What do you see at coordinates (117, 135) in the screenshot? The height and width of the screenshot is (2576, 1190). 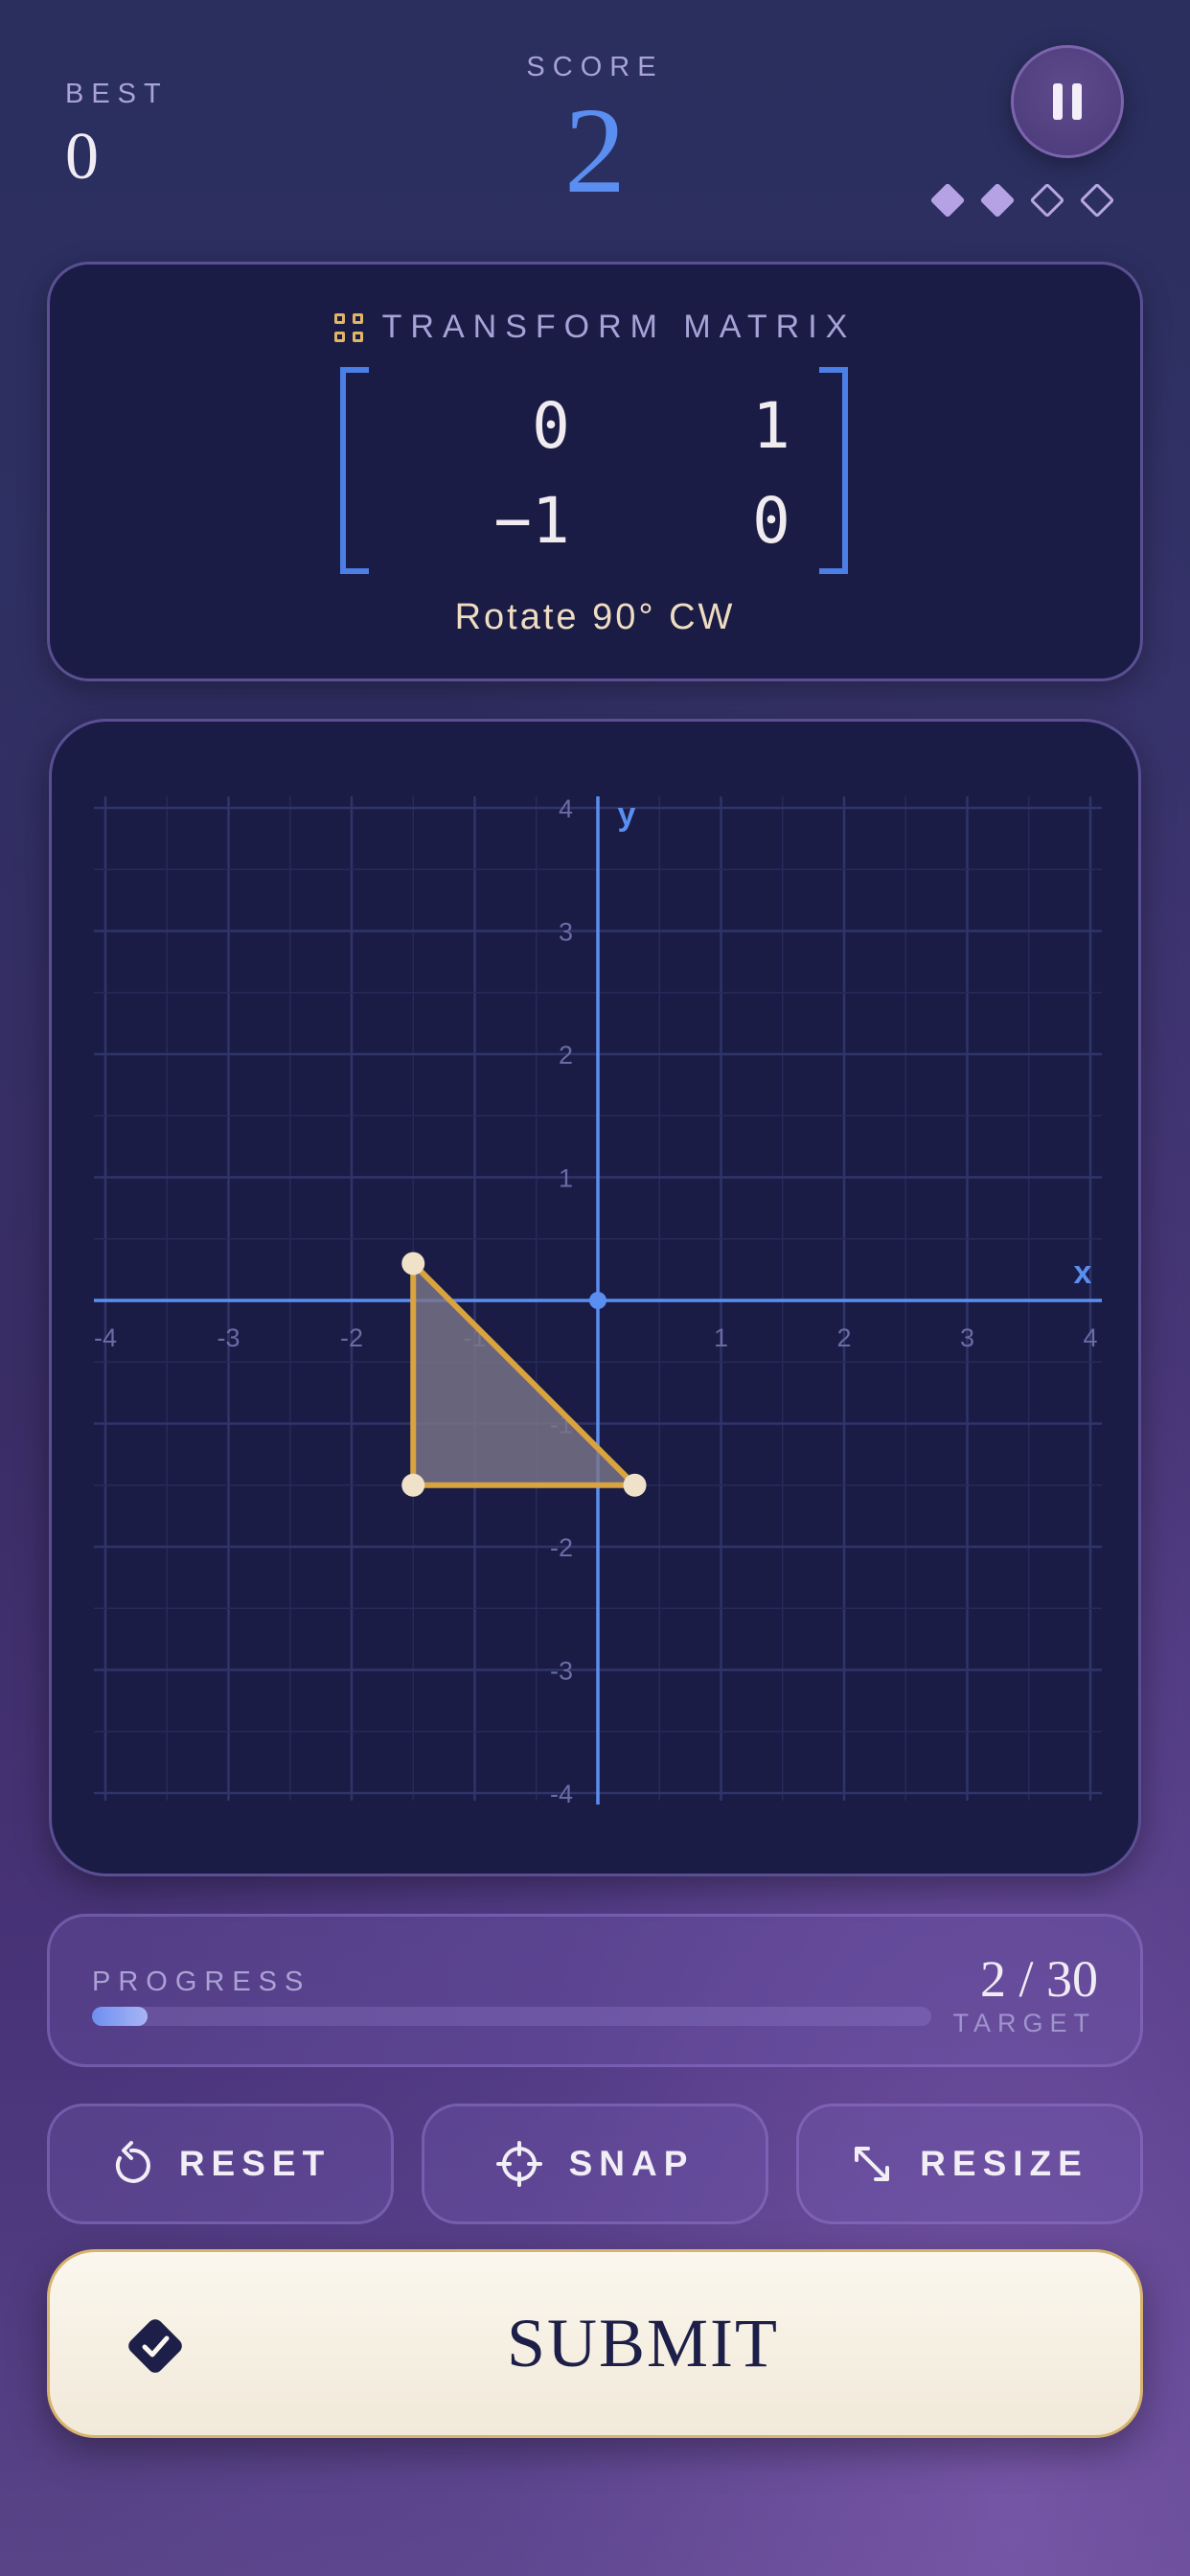 I see `best-score: BEST 0` at bounding box center [117, 135].